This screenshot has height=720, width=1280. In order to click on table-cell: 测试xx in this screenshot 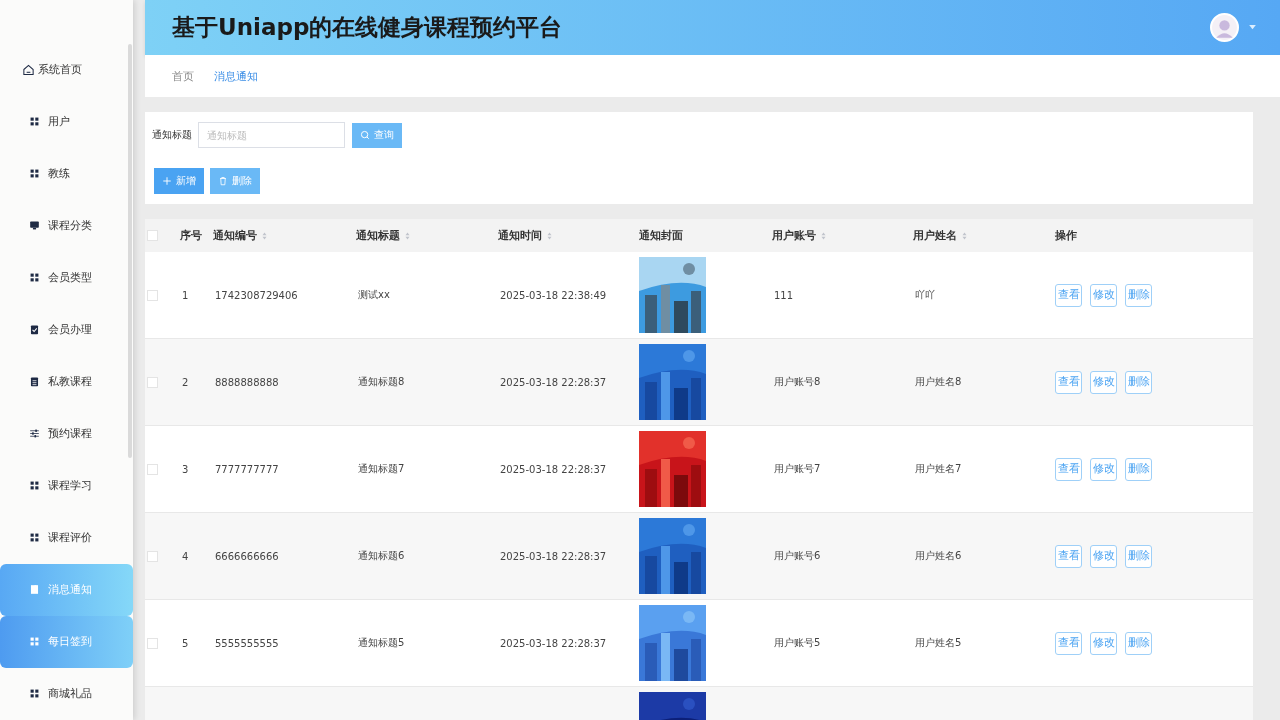, I will do `click(374, 295)`.